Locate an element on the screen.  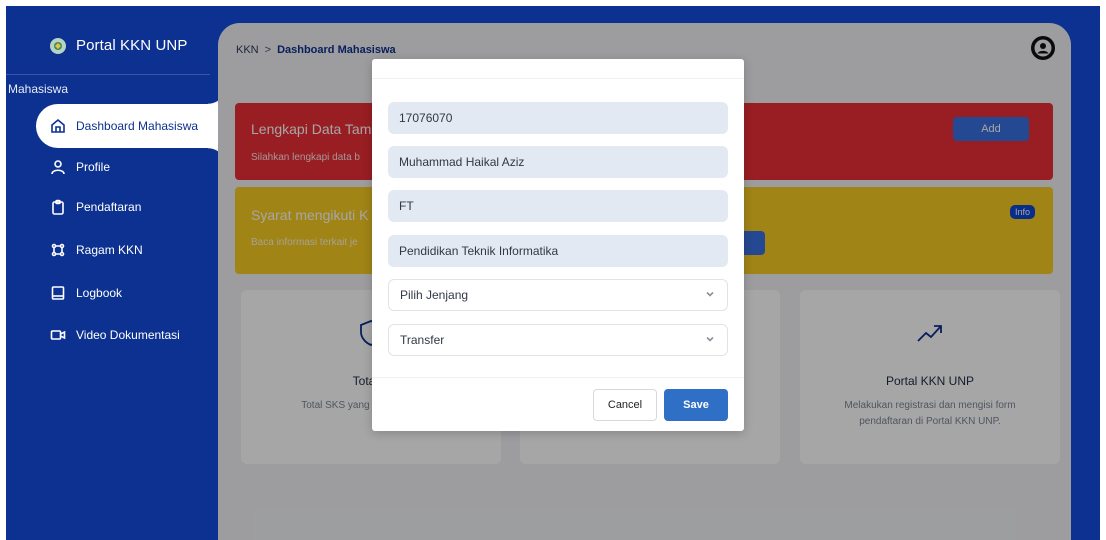
jenjang-select: Pilih Jenjang is located at coordinates (558, 295).